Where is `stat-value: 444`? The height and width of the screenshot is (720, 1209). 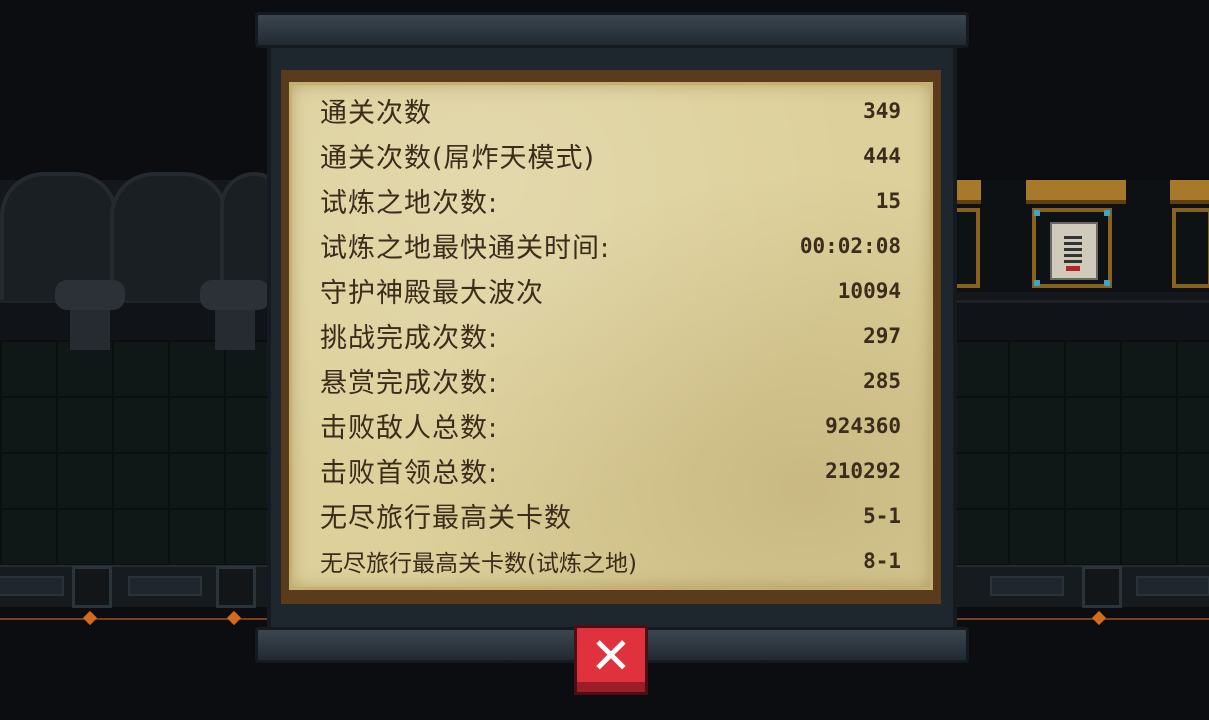 stat-value: 444 is located at coordinates (882, 155).